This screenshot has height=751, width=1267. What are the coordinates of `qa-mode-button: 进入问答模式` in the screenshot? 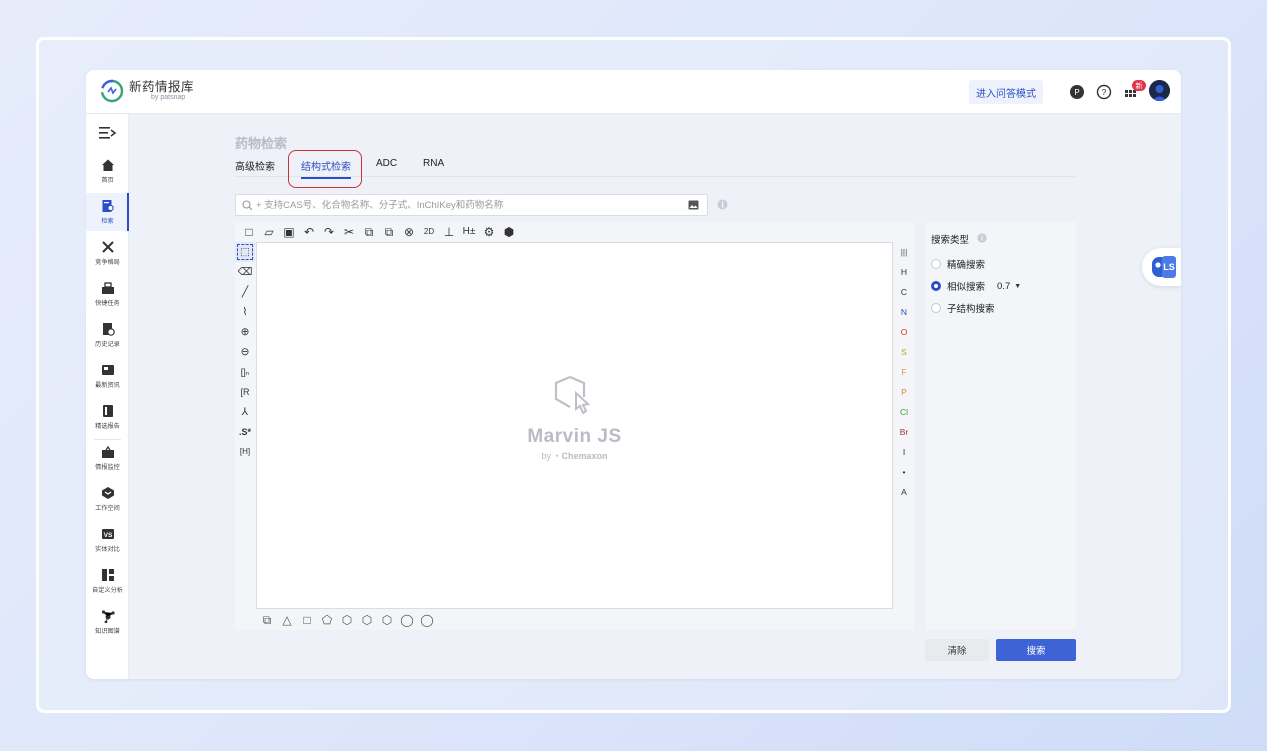 It's located at (1006, 92).